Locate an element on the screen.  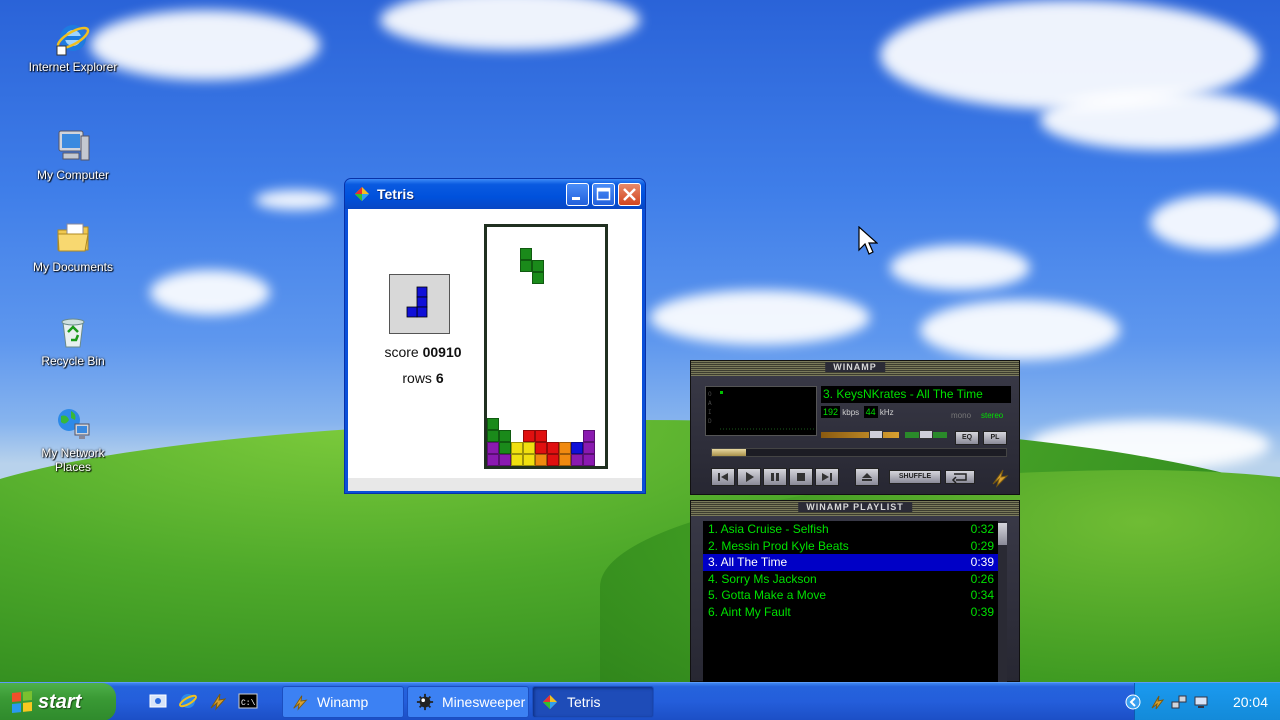
track-title: 6. Aint My Fault is located at coordinates (749, 611).